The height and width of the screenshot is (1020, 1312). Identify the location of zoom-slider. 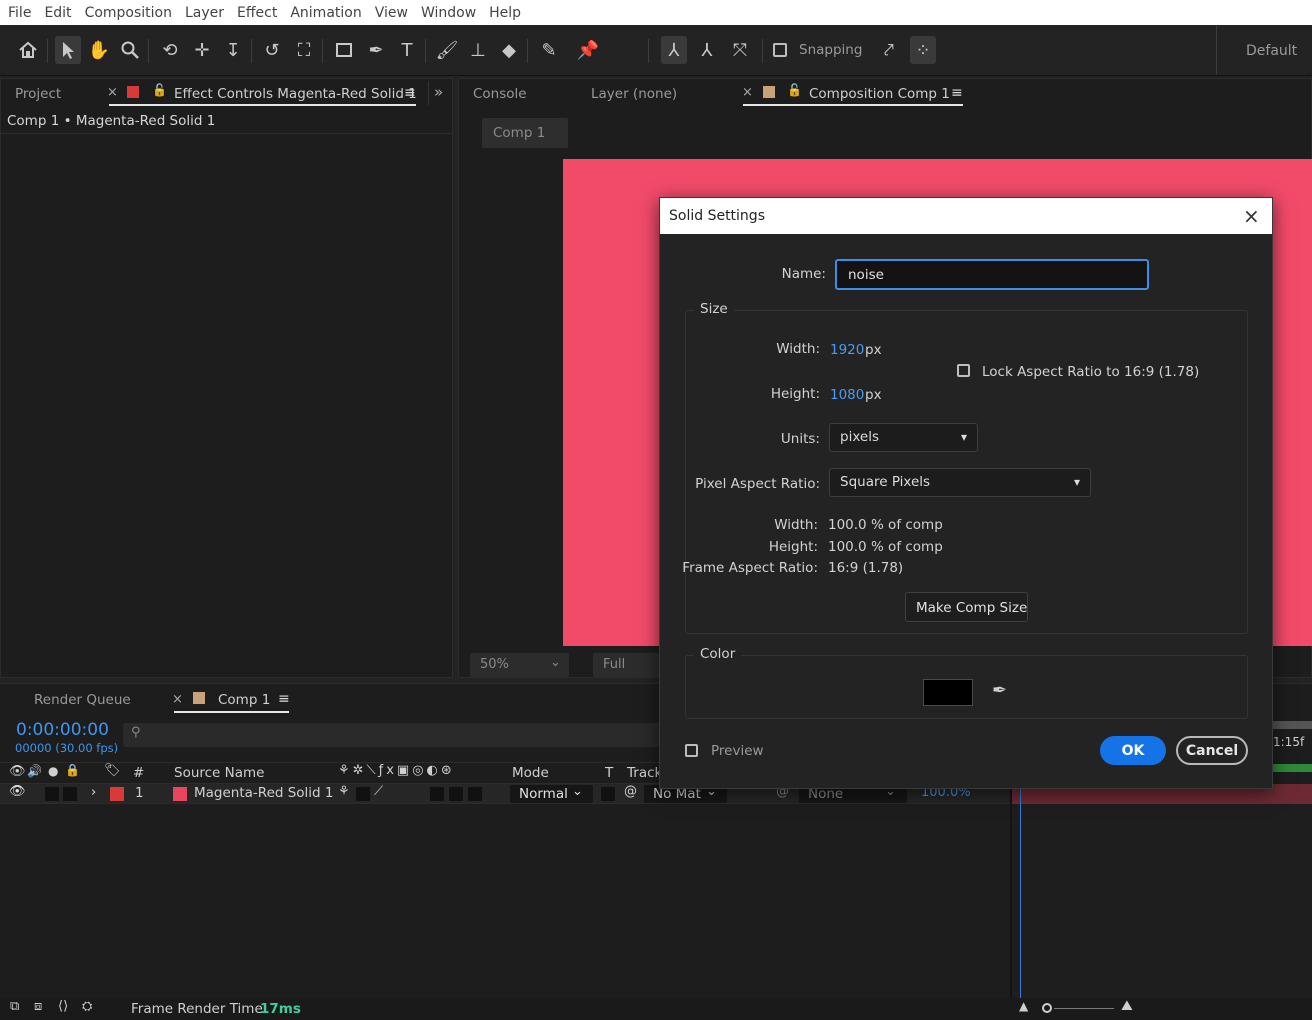
(1078, 1009).